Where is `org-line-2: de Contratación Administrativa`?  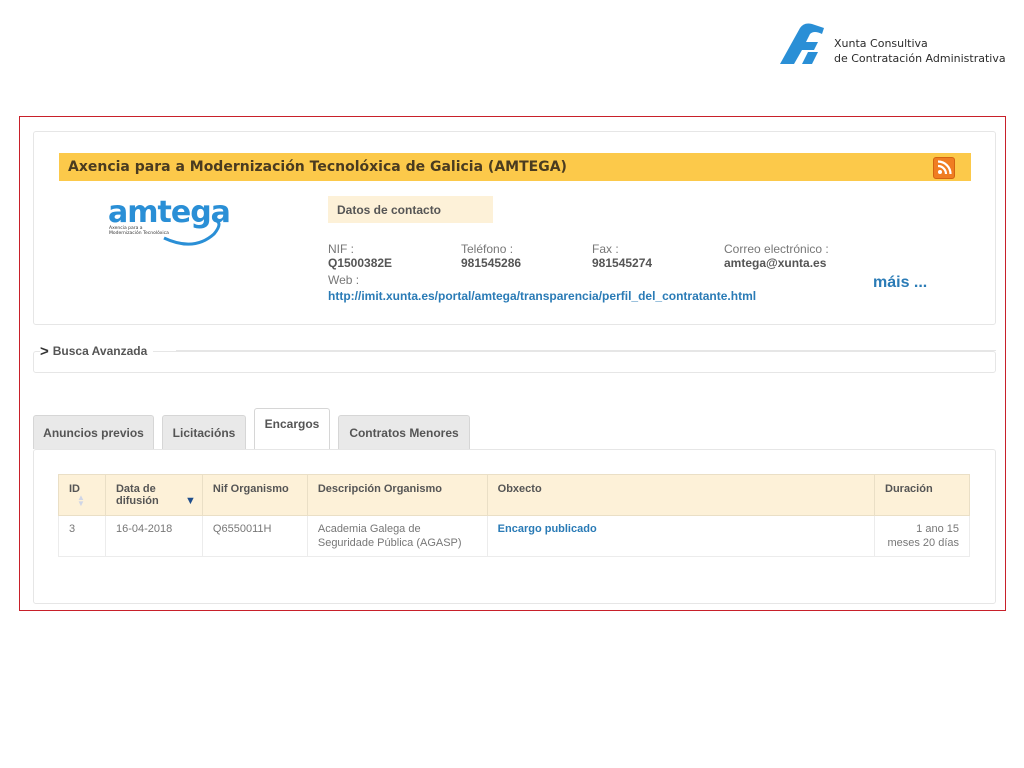 org-line-2: de Contratación Administrativa is located at coordinates (920, 58).